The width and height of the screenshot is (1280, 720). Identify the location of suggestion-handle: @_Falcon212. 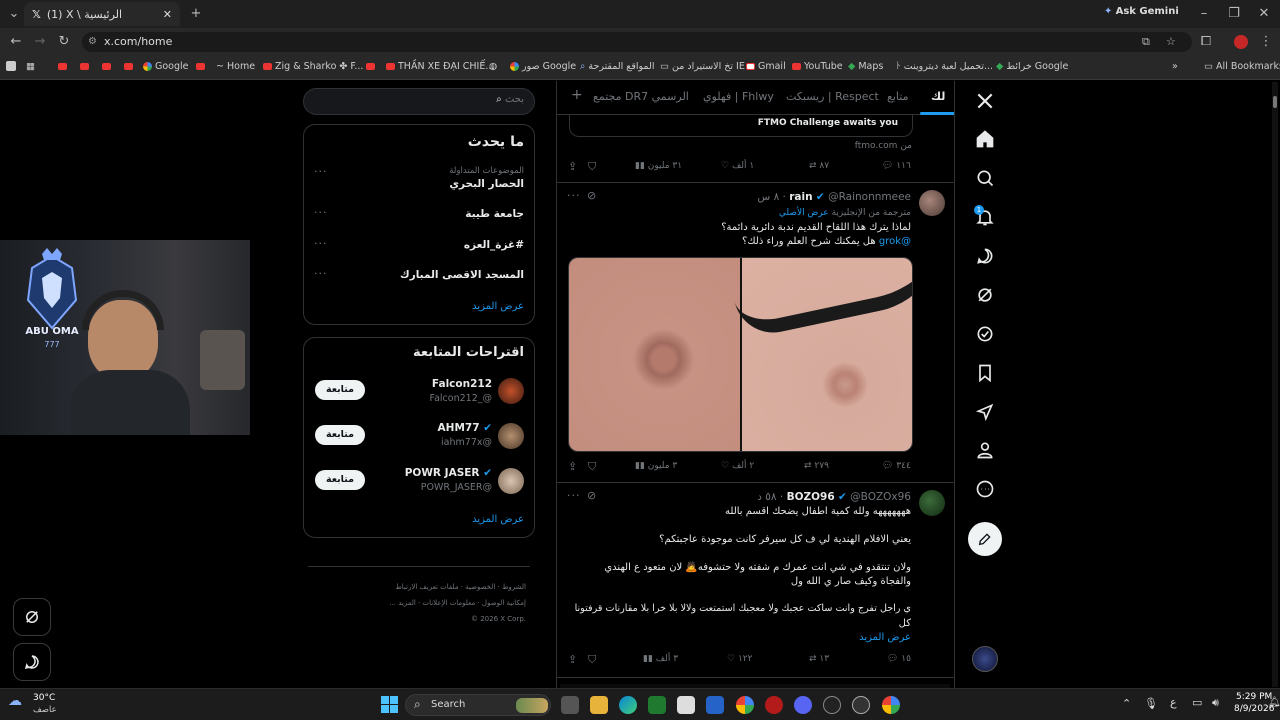
(461, 398).